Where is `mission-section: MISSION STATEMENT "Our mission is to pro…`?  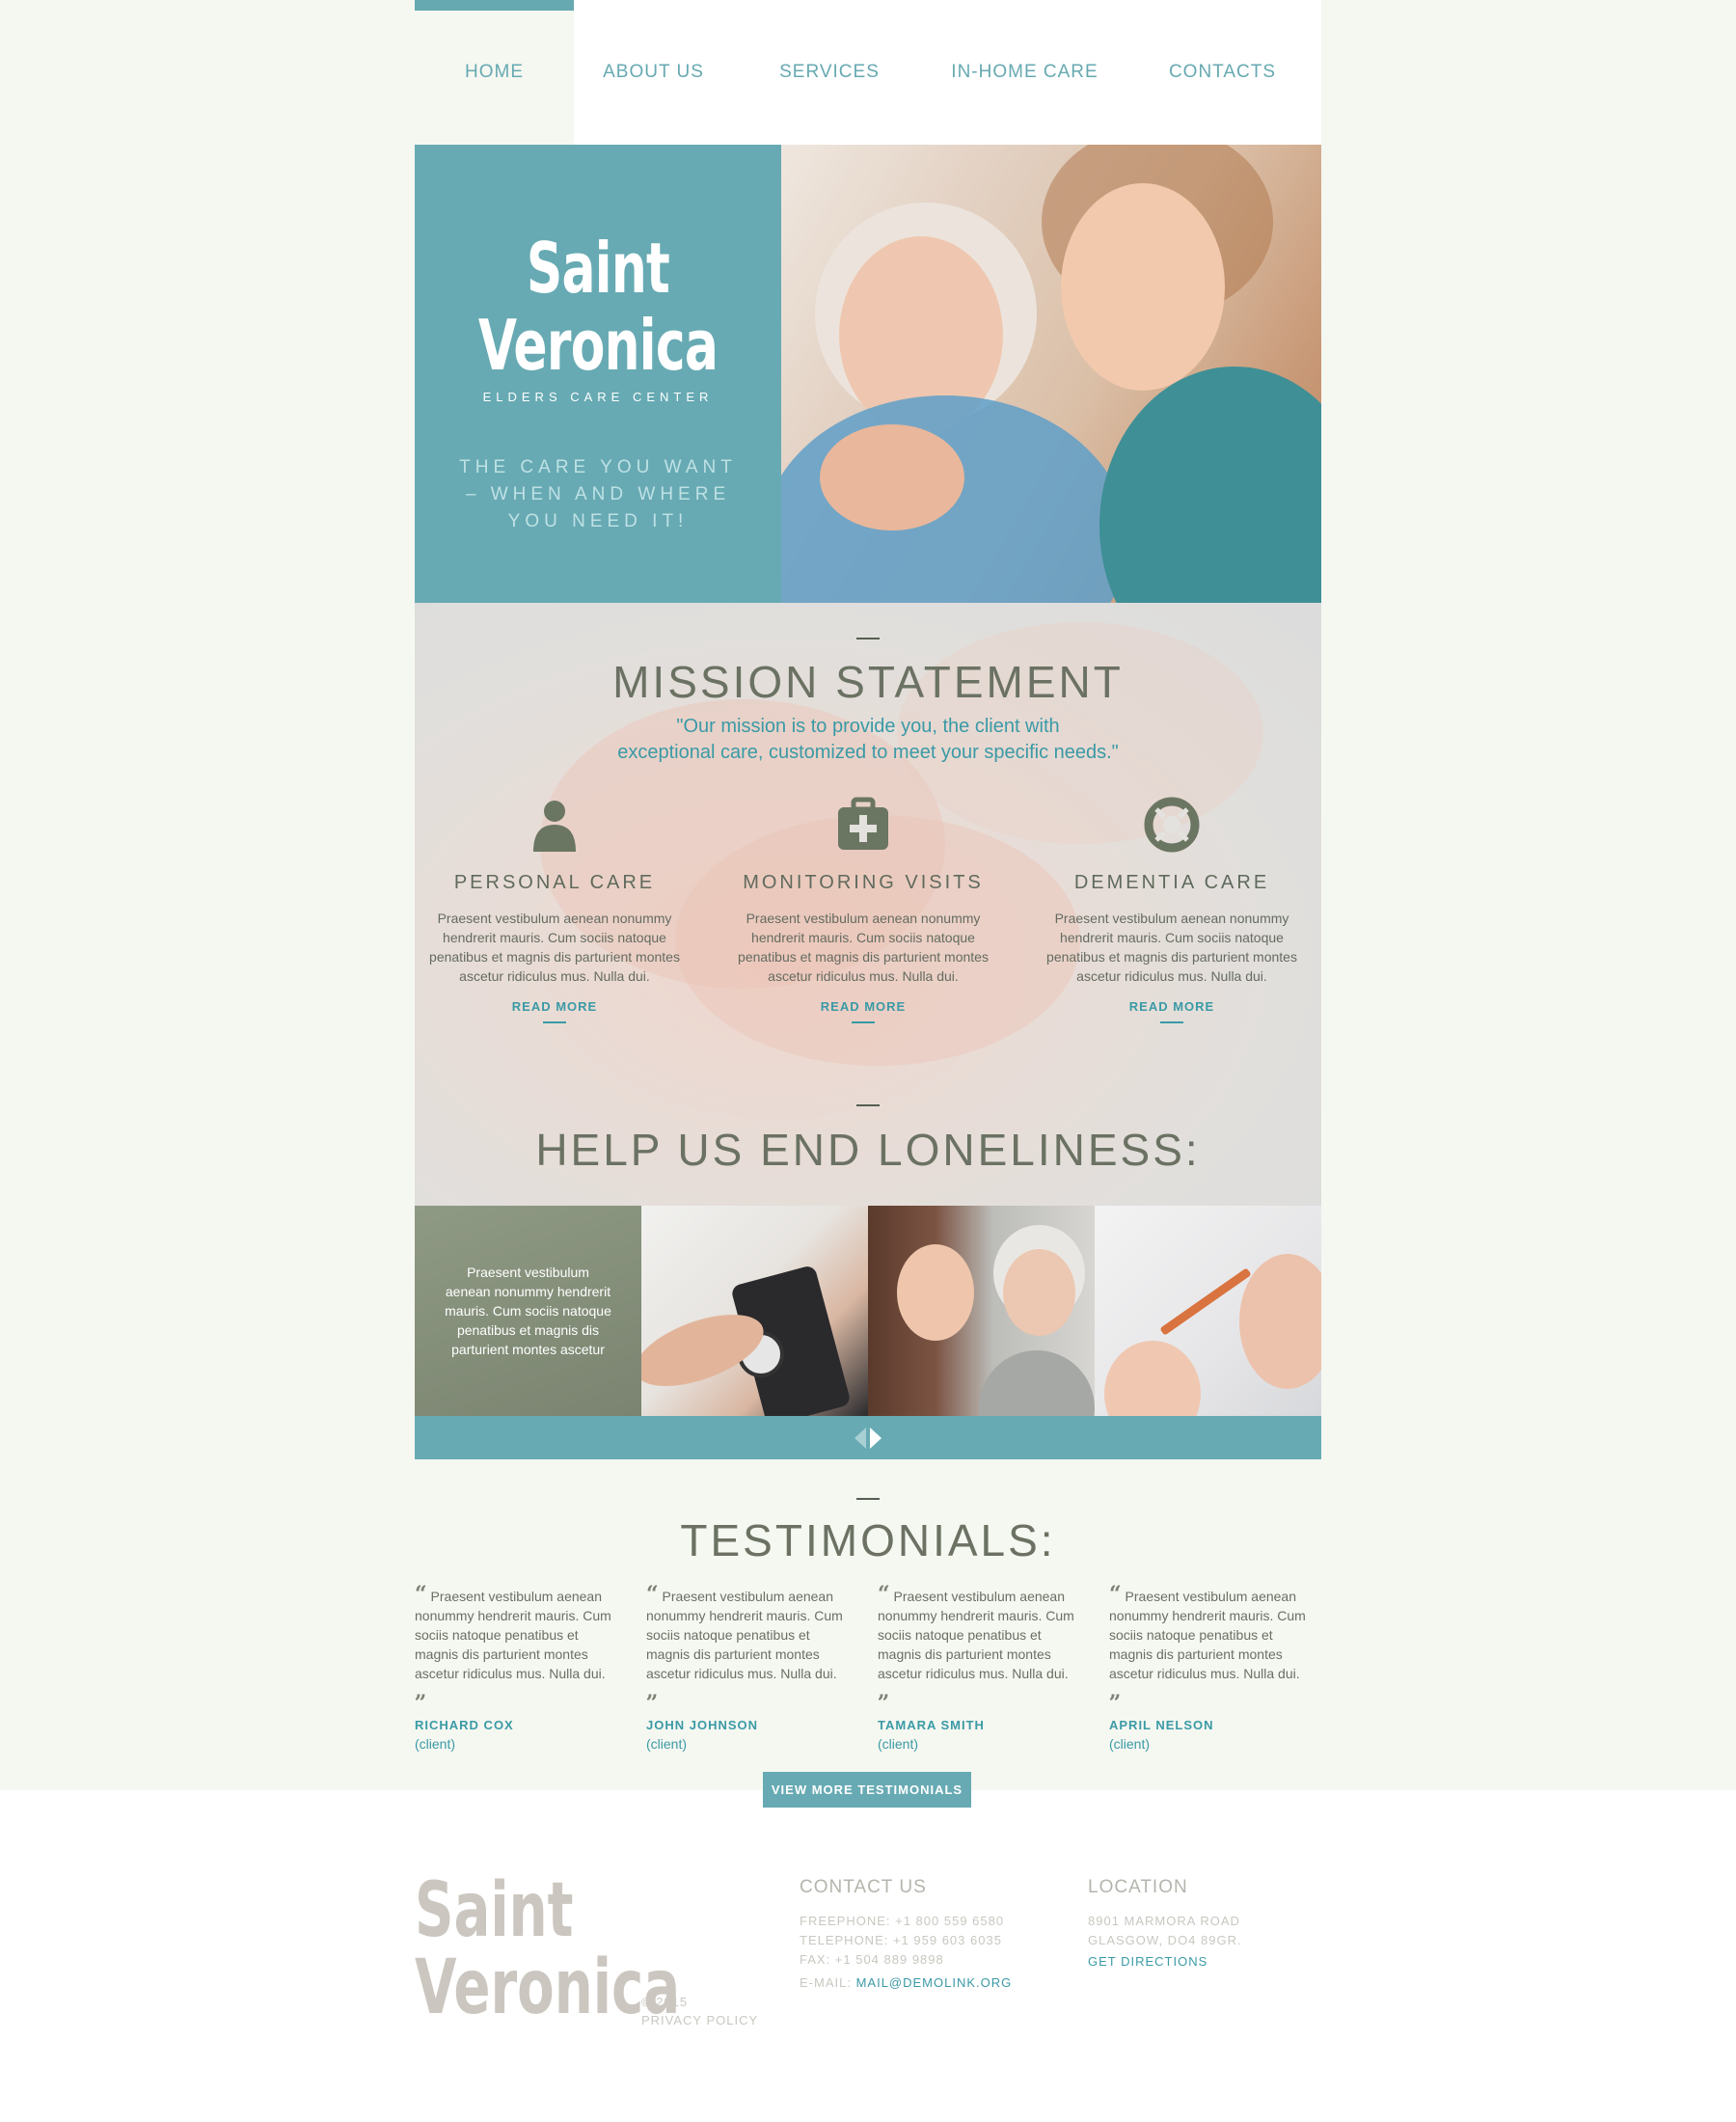 mission-section: MISSION STATEMENT "Our mission is to pro… is located at coordinates (868, 905).